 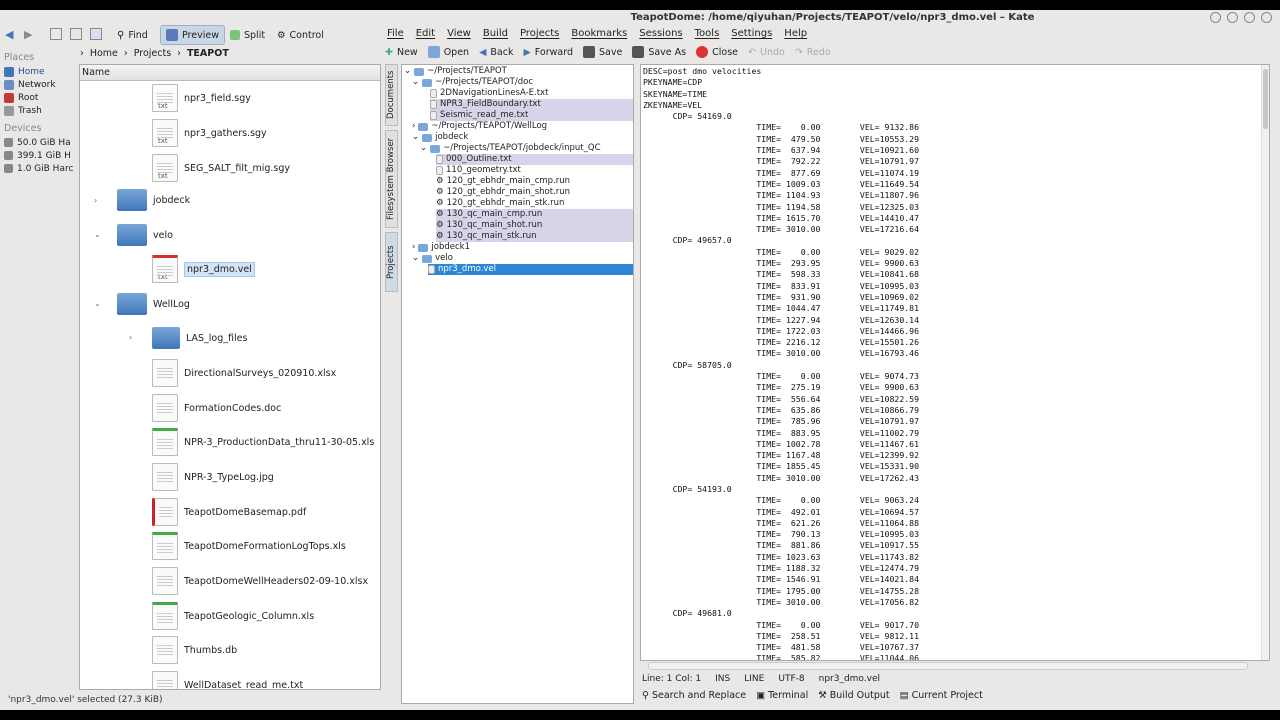 I want to click on menu-view: View, so click(x=459, y=33).